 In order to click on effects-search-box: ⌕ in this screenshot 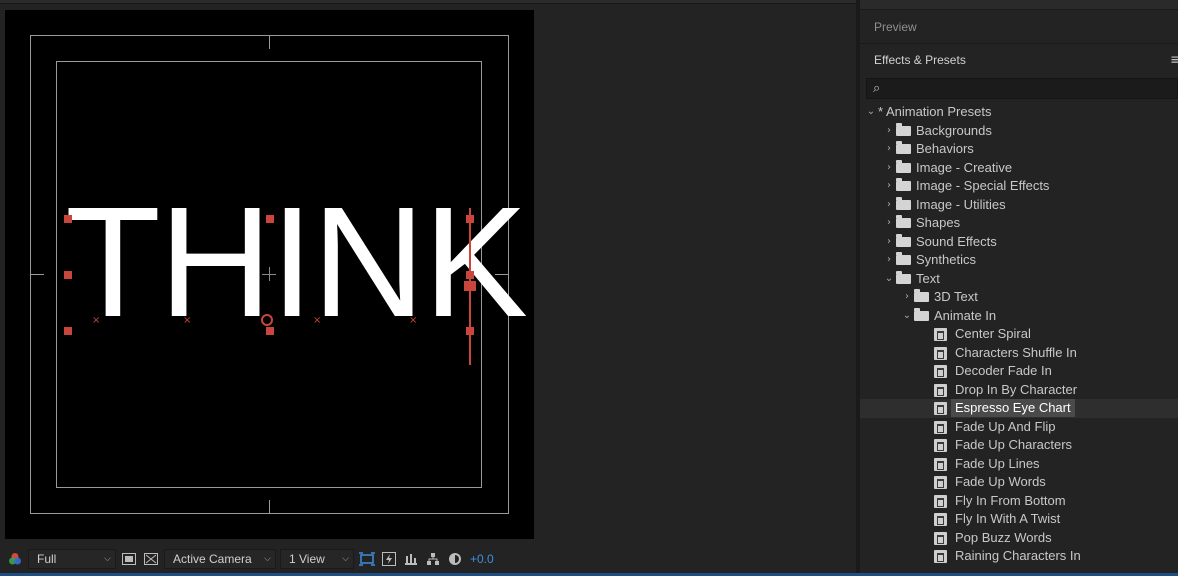, I will do `click(1022, 88)`.